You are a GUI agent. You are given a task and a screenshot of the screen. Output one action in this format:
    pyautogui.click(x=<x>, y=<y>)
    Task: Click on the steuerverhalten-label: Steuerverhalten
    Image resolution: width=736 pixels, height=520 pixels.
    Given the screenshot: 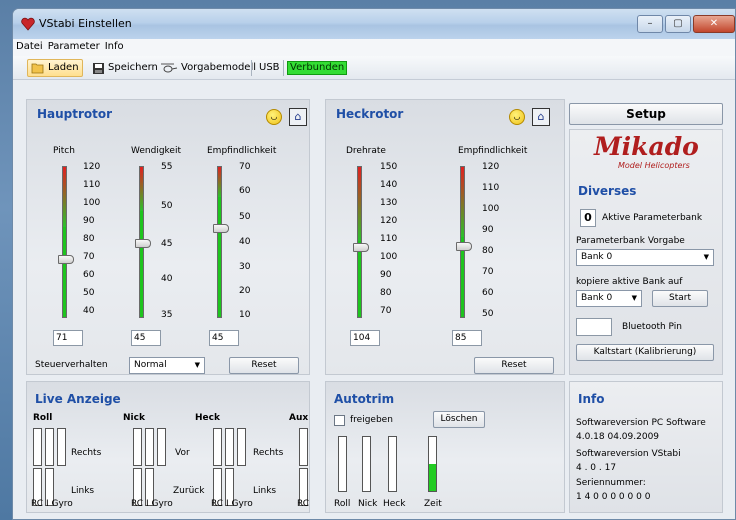 What is the action you would take?
    pyautogui.click(x=71, y=365)
    